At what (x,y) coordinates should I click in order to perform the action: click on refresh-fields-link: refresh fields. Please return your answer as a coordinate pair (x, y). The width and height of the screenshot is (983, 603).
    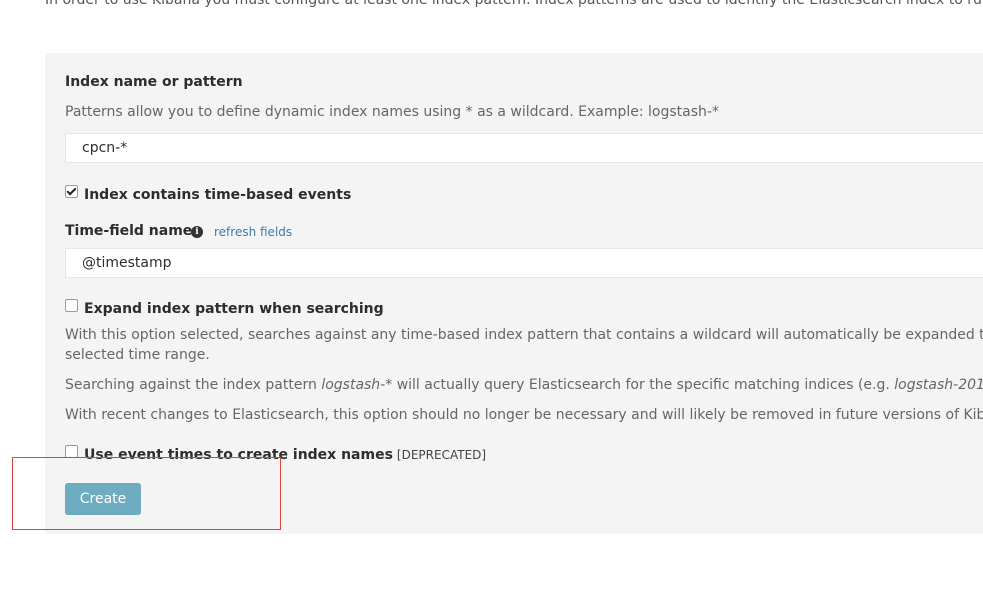
    Looking at the image, I should click on (253, 232).